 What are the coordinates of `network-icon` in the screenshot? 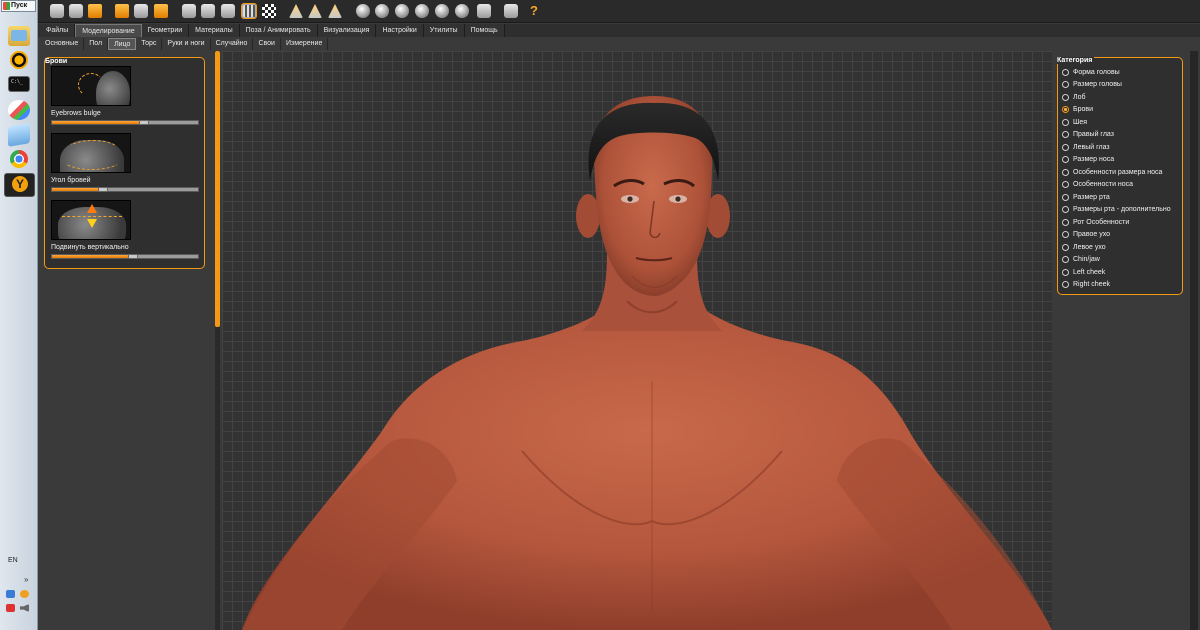 It's located at (10, 594).